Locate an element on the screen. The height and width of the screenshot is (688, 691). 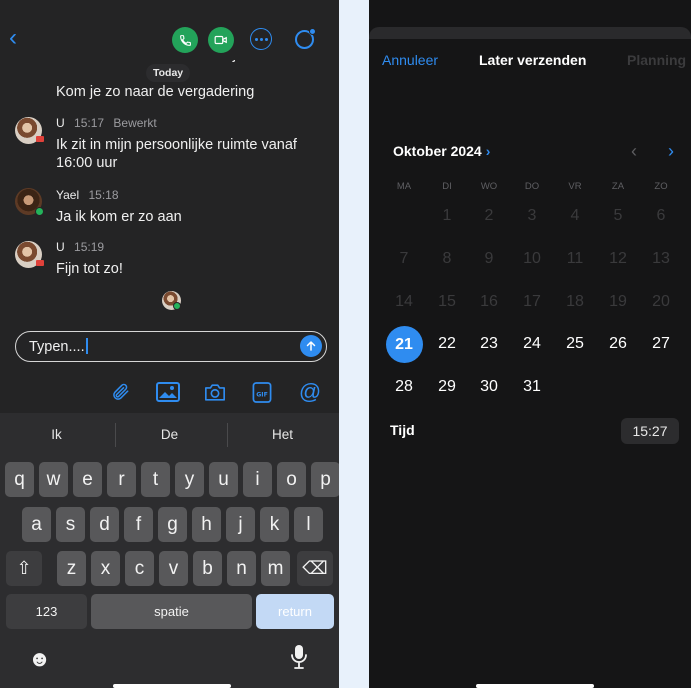
suggestion-item: Ik is located at coordinates (56, 434).